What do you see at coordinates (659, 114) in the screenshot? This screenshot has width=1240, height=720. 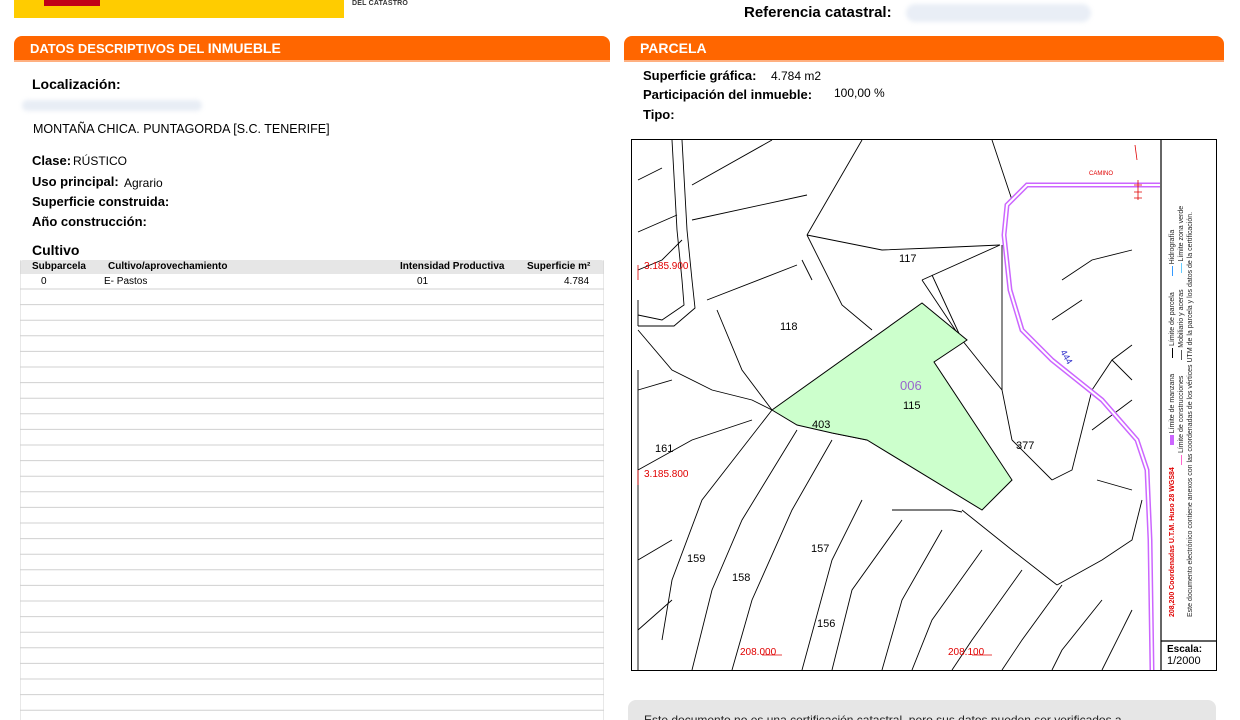 I see `tipo-label: Tipo:` at bounding box center [659, 114].